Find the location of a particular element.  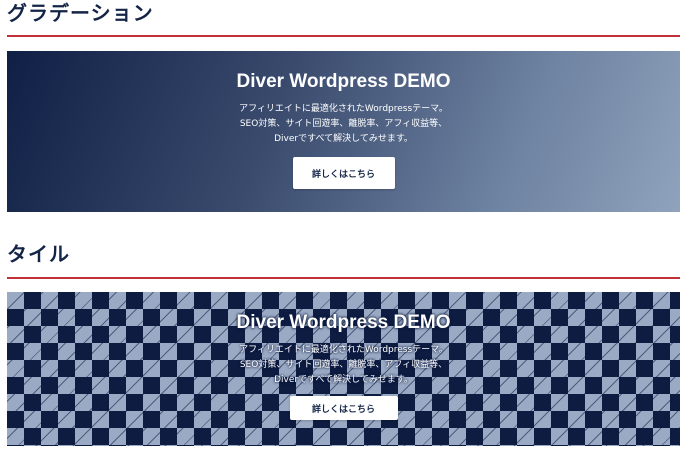

section-title-gradation: グラデーション is located at coordinates (80, 13).